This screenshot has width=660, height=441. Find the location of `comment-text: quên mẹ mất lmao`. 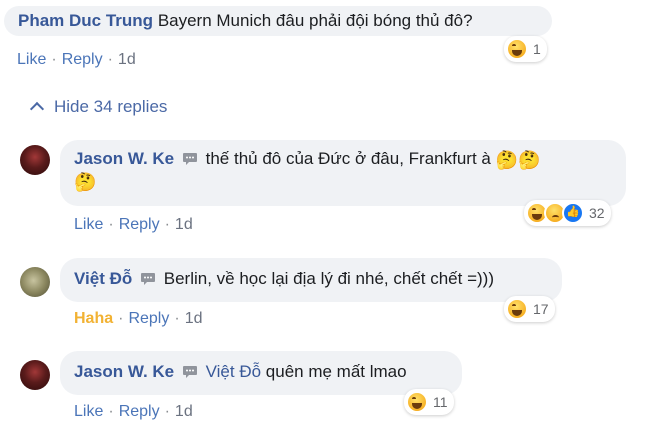

comment-text: quên mẹ mất lmao is located at coordinates (336, 371).